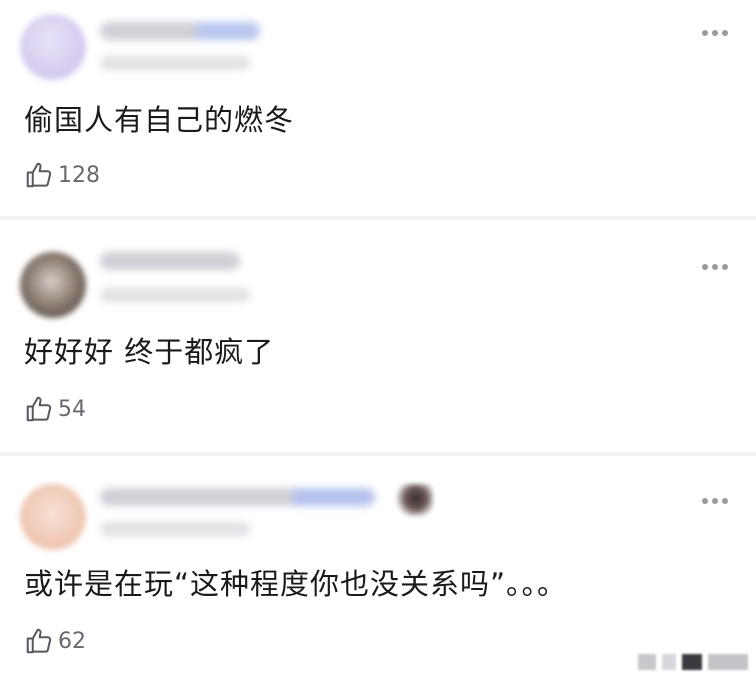 Image resolution: width=756 pixels, height=690 pixels. What do you see at coordinates (55, 409) in the screenshot?
I see `like-button: 54` at bounding box center [55, 409].